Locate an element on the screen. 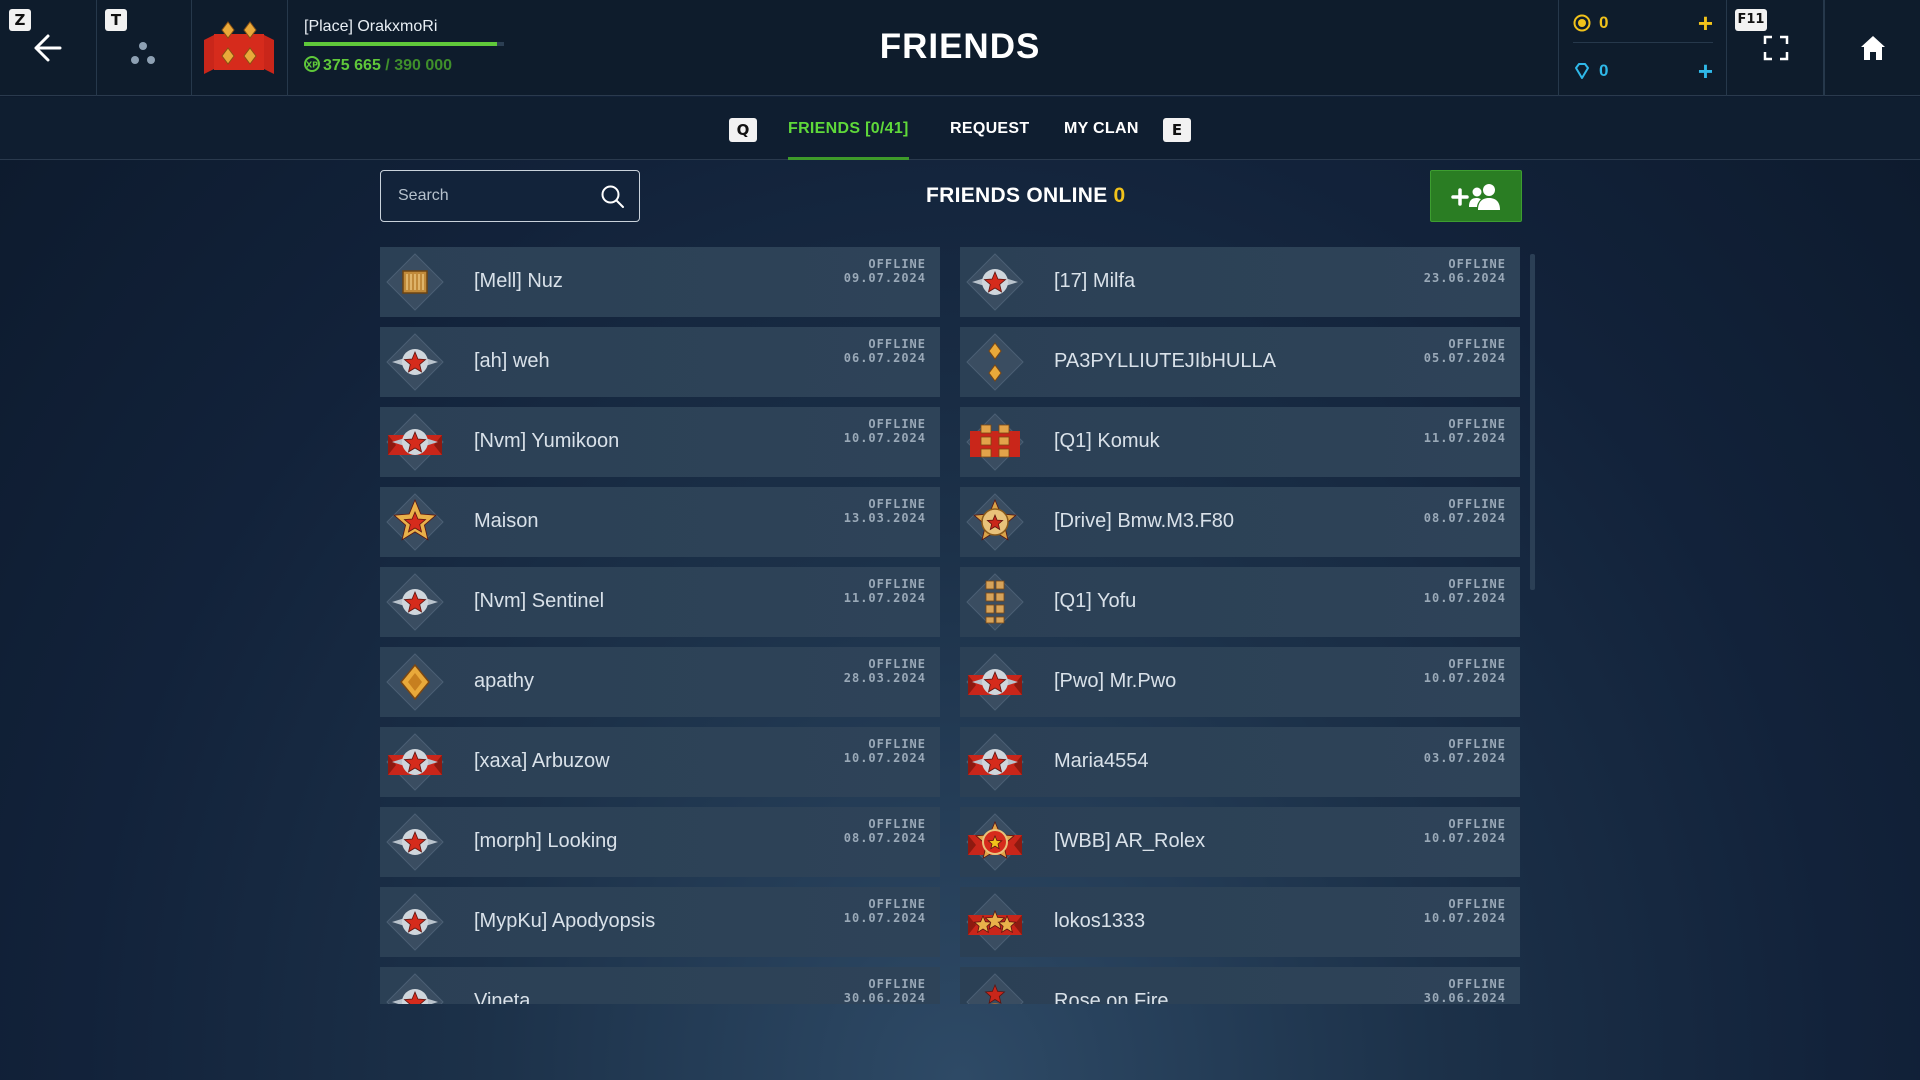 The height and width of the screenshot is (1080, 1920). friend-status: OFFLINE 06.07.2024 is located at coordinates (885, 351).